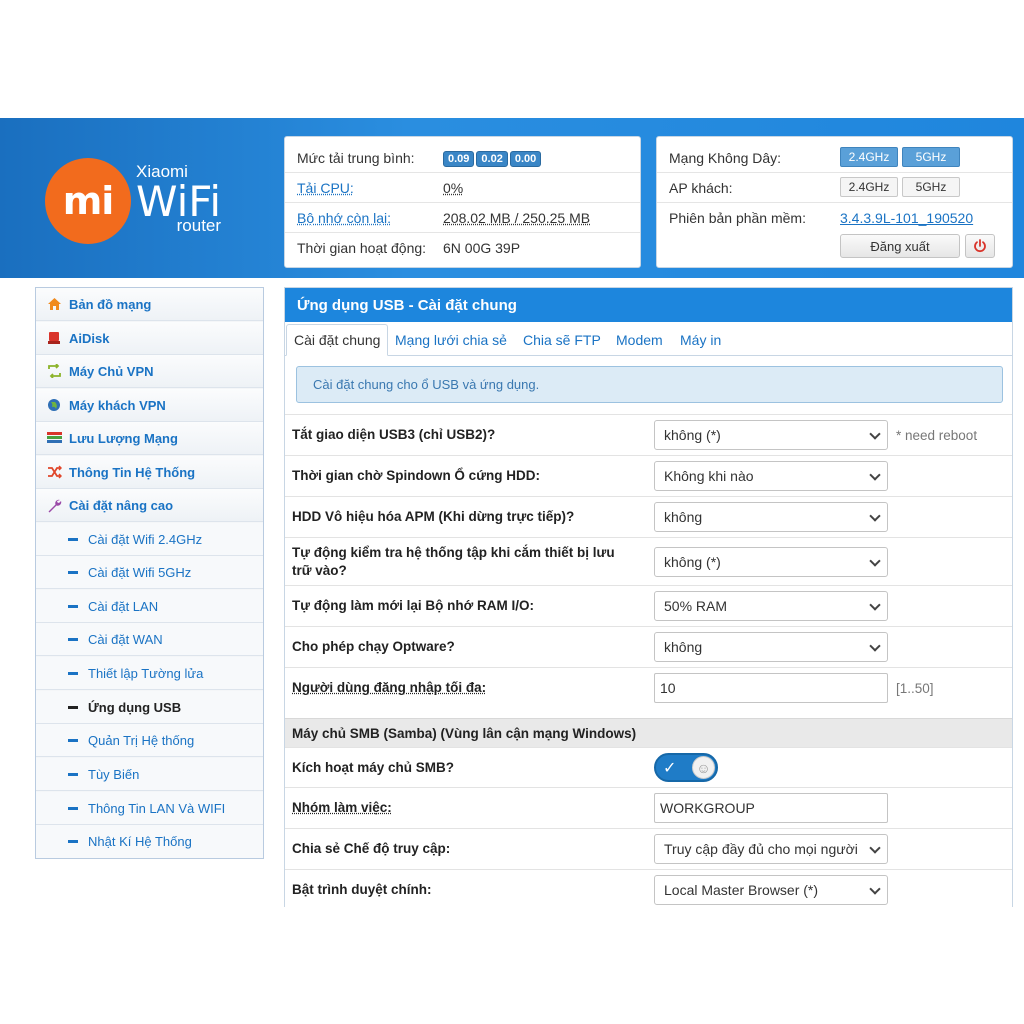 This screenshot has height=1024, width=1024. Describe the element at coordinates (771, 808) in the screenshot. I see `workgroup-input: WORKGROUP` at that location.